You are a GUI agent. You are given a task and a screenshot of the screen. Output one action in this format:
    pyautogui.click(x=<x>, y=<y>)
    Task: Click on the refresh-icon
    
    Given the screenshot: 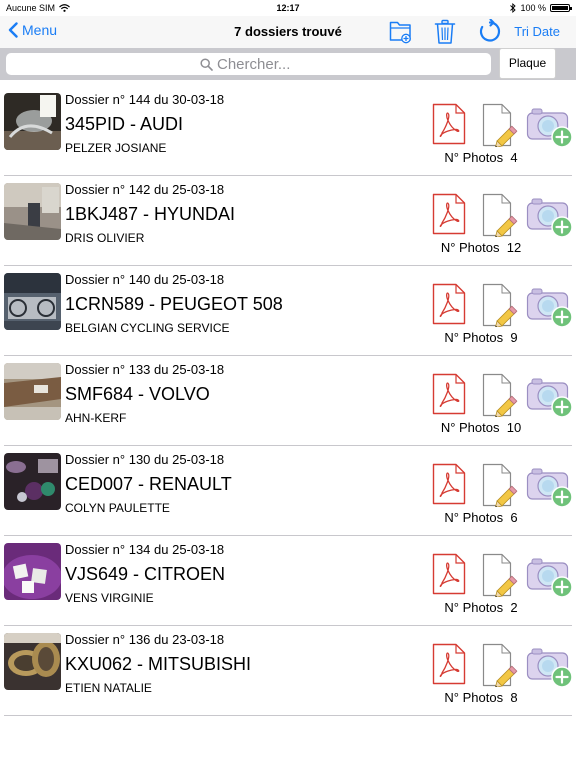 What is the action you would take?
    pyautogui.click(x=490, y=32)
    